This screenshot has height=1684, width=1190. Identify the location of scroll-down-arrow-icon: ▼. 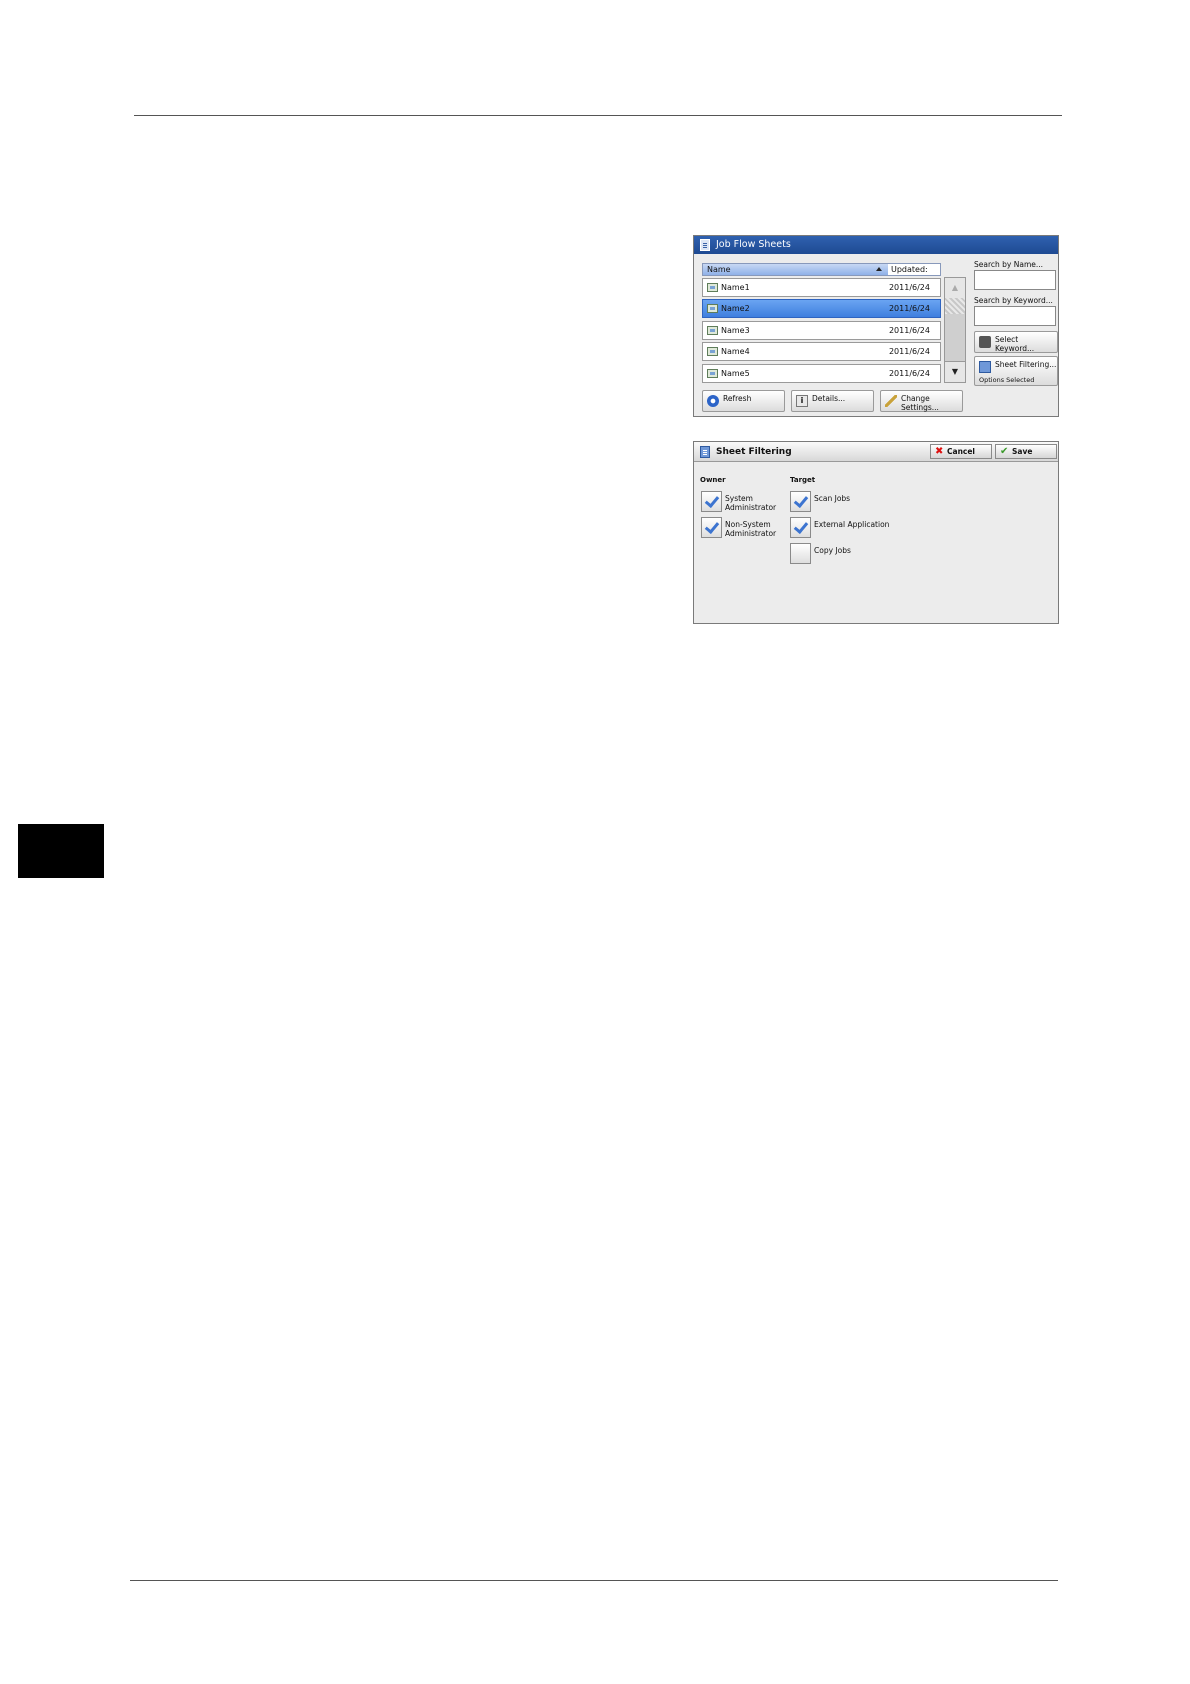
(955, 371).